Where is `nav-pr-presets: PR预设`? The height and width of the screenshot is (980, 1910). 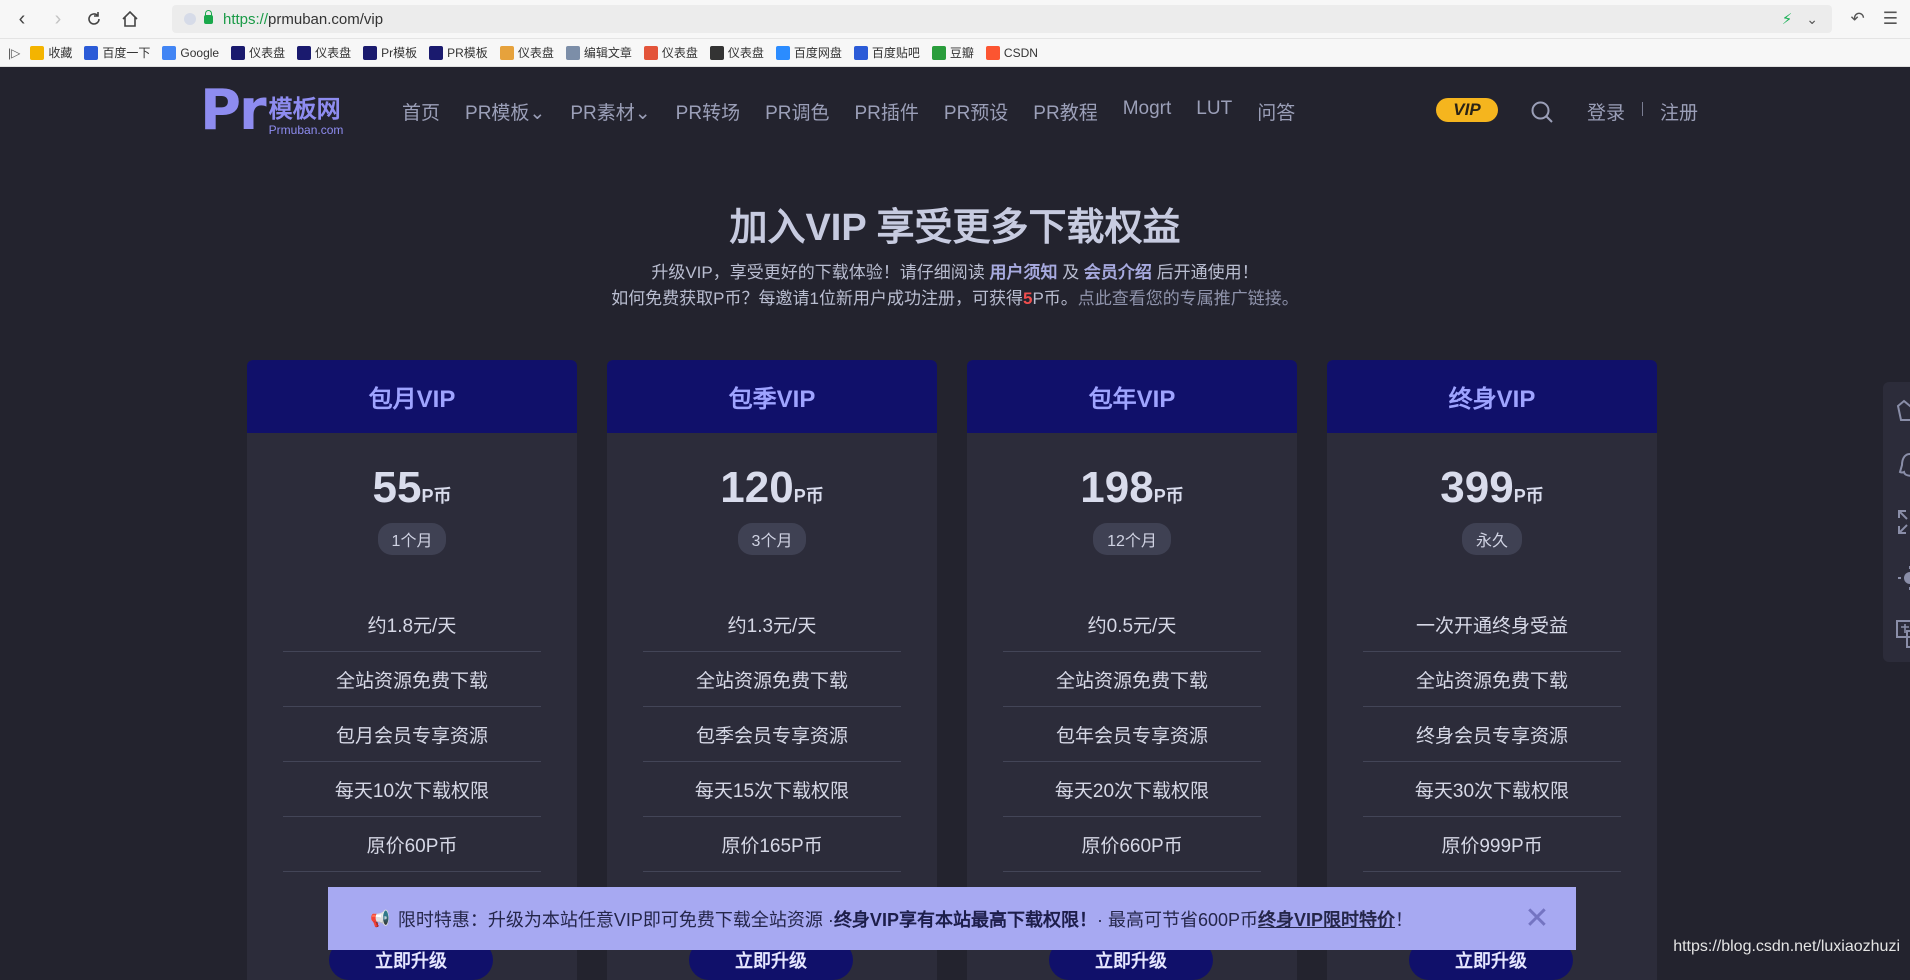
nav-pr-presets: PR预设 is located at coordinates (976, 111).